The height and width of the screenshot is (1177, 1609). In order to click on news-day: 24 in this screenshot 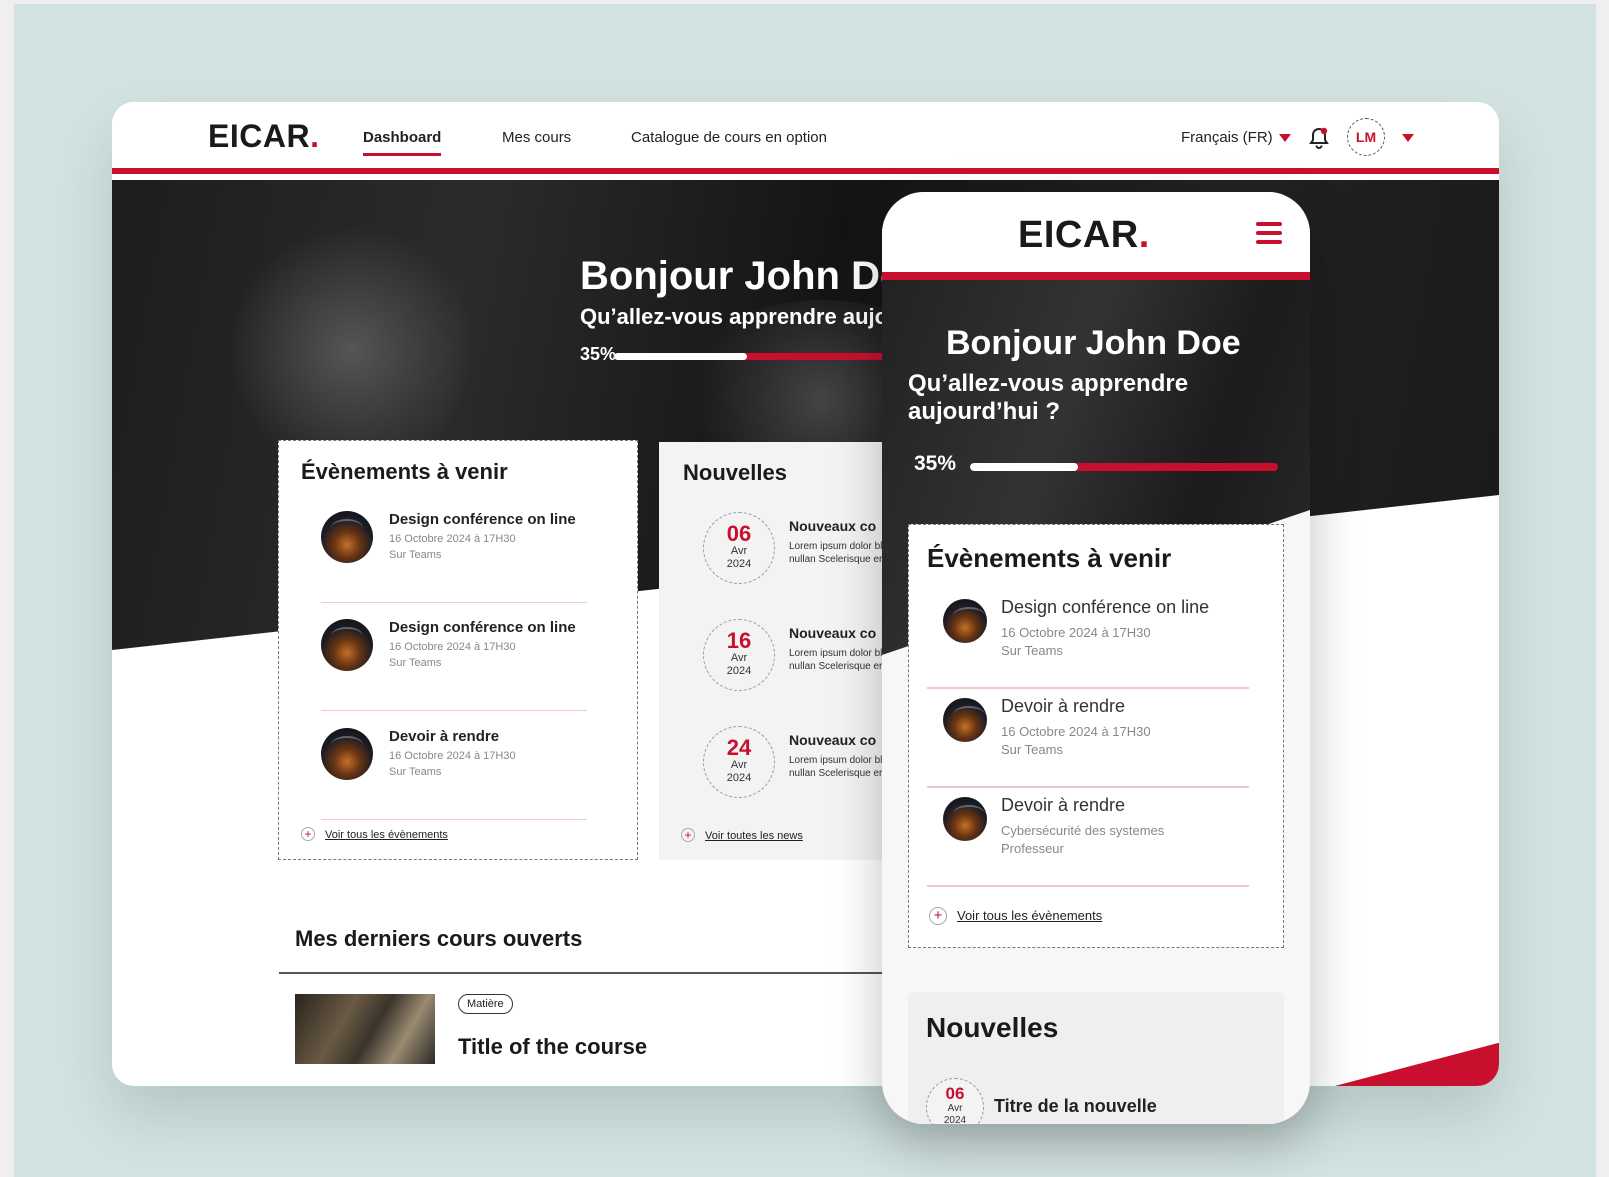, I will do `click(739, 747)`.